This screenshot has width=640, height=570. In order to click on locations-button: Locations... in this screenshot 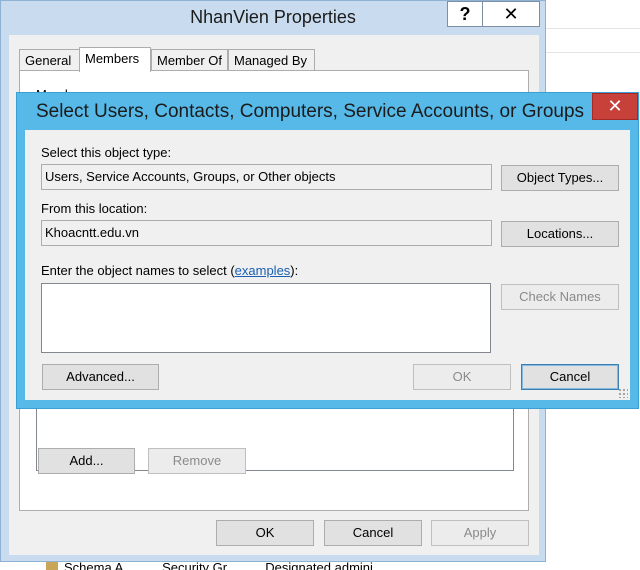, I will do `click(560, 234)`.